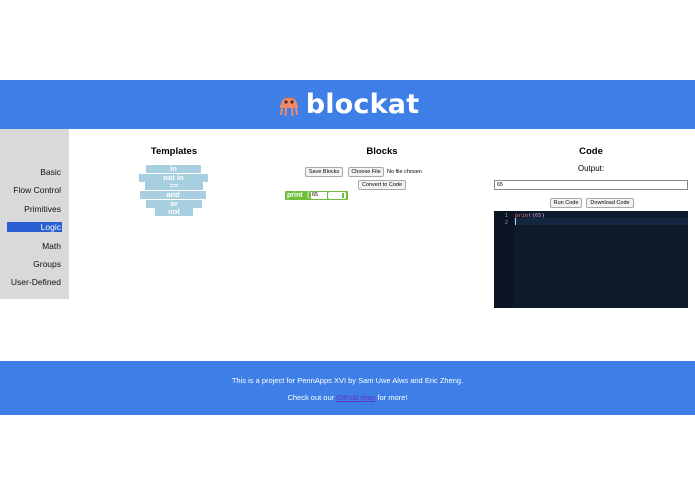  I want to click on convert-to-code-button: Convert to Code, so click(382, 185).